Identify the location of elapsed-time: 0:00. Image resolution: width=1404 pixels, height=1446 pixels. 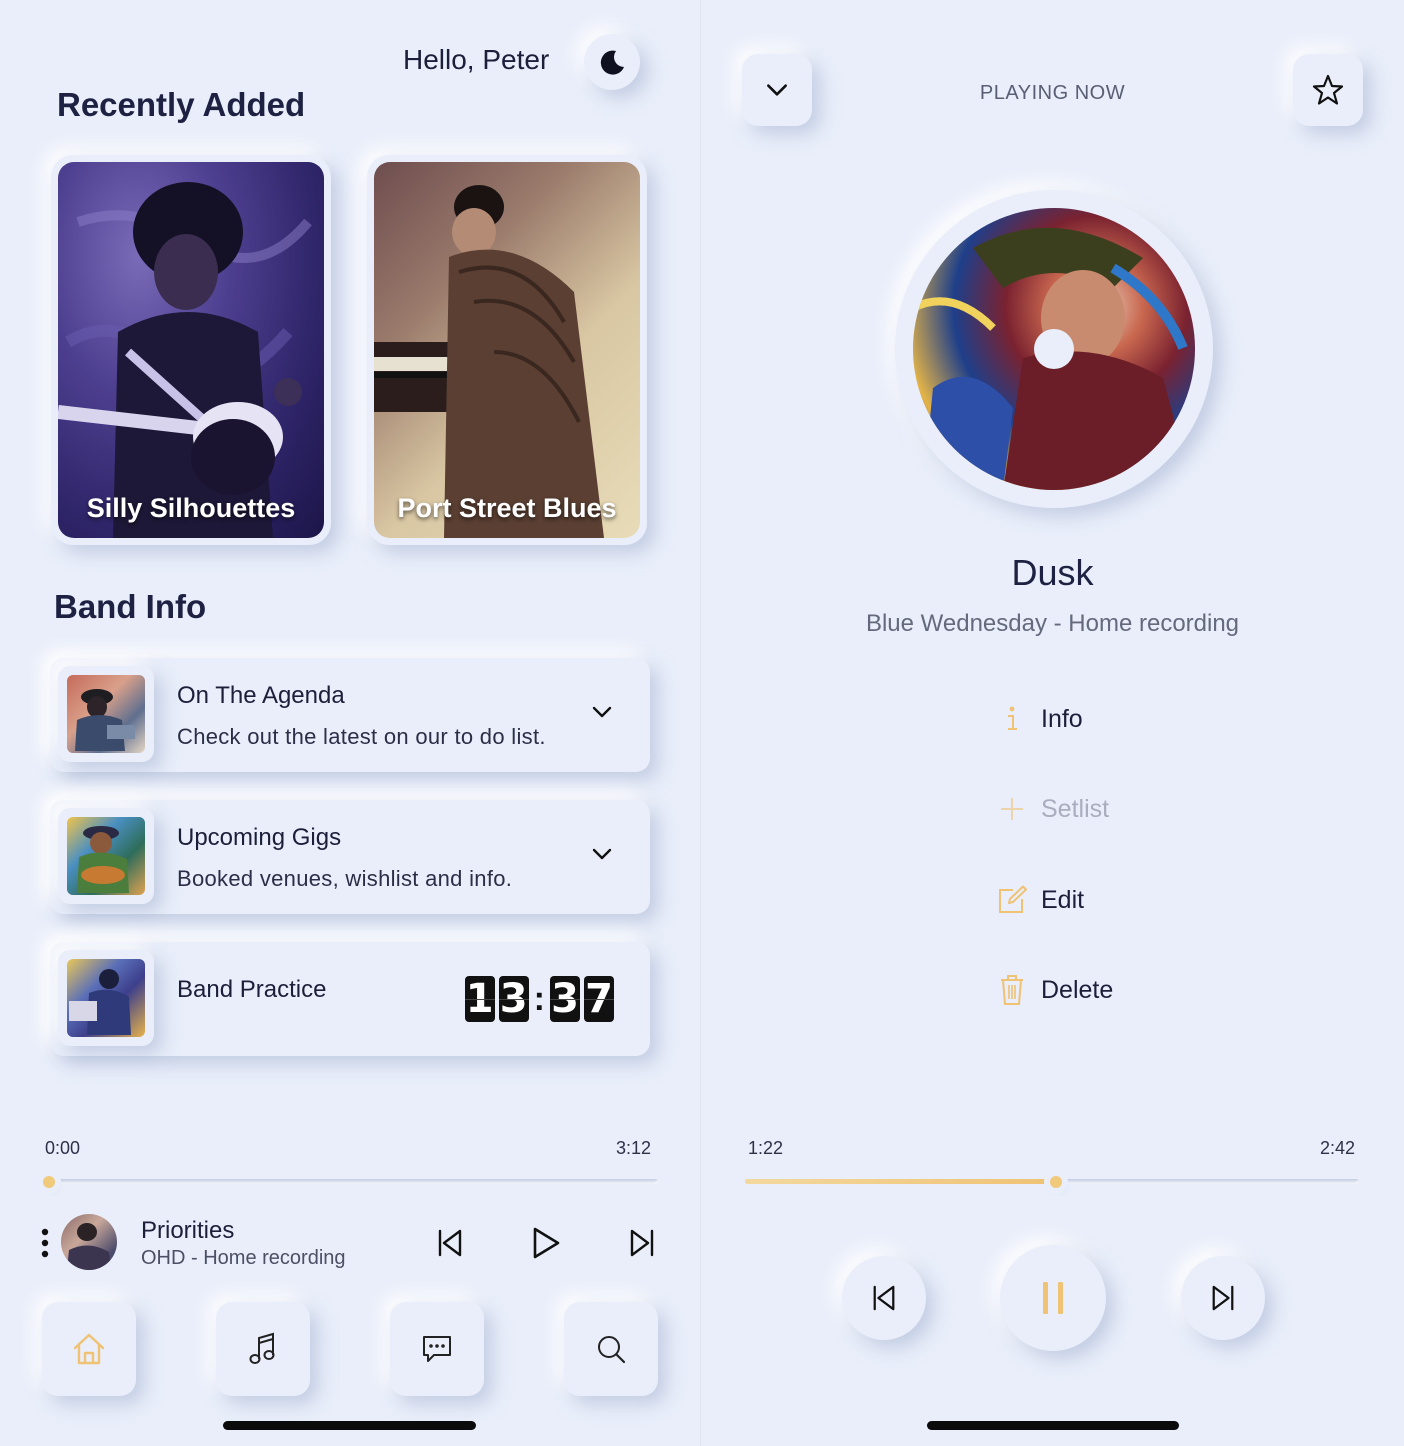
(63, 1148).